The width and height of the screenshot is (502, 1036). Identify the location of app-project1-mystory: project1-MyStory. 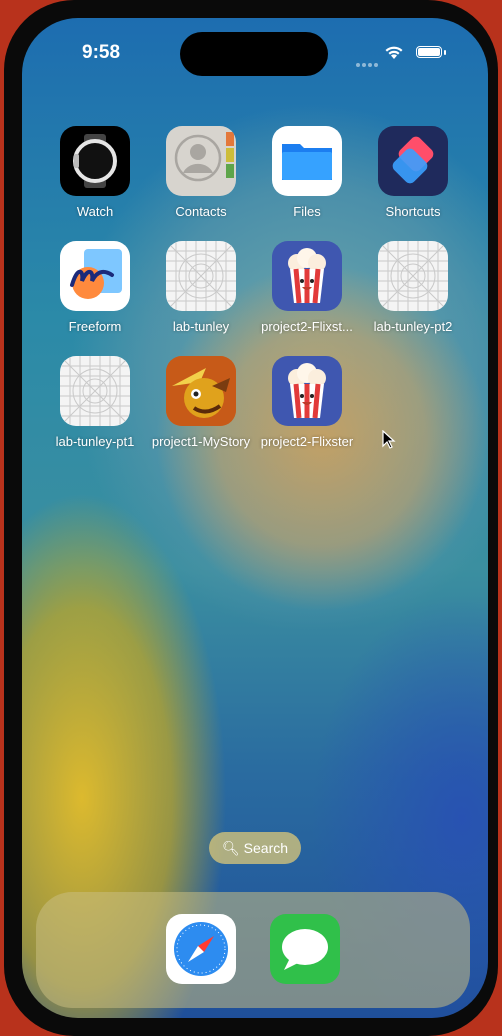
(201, 402).